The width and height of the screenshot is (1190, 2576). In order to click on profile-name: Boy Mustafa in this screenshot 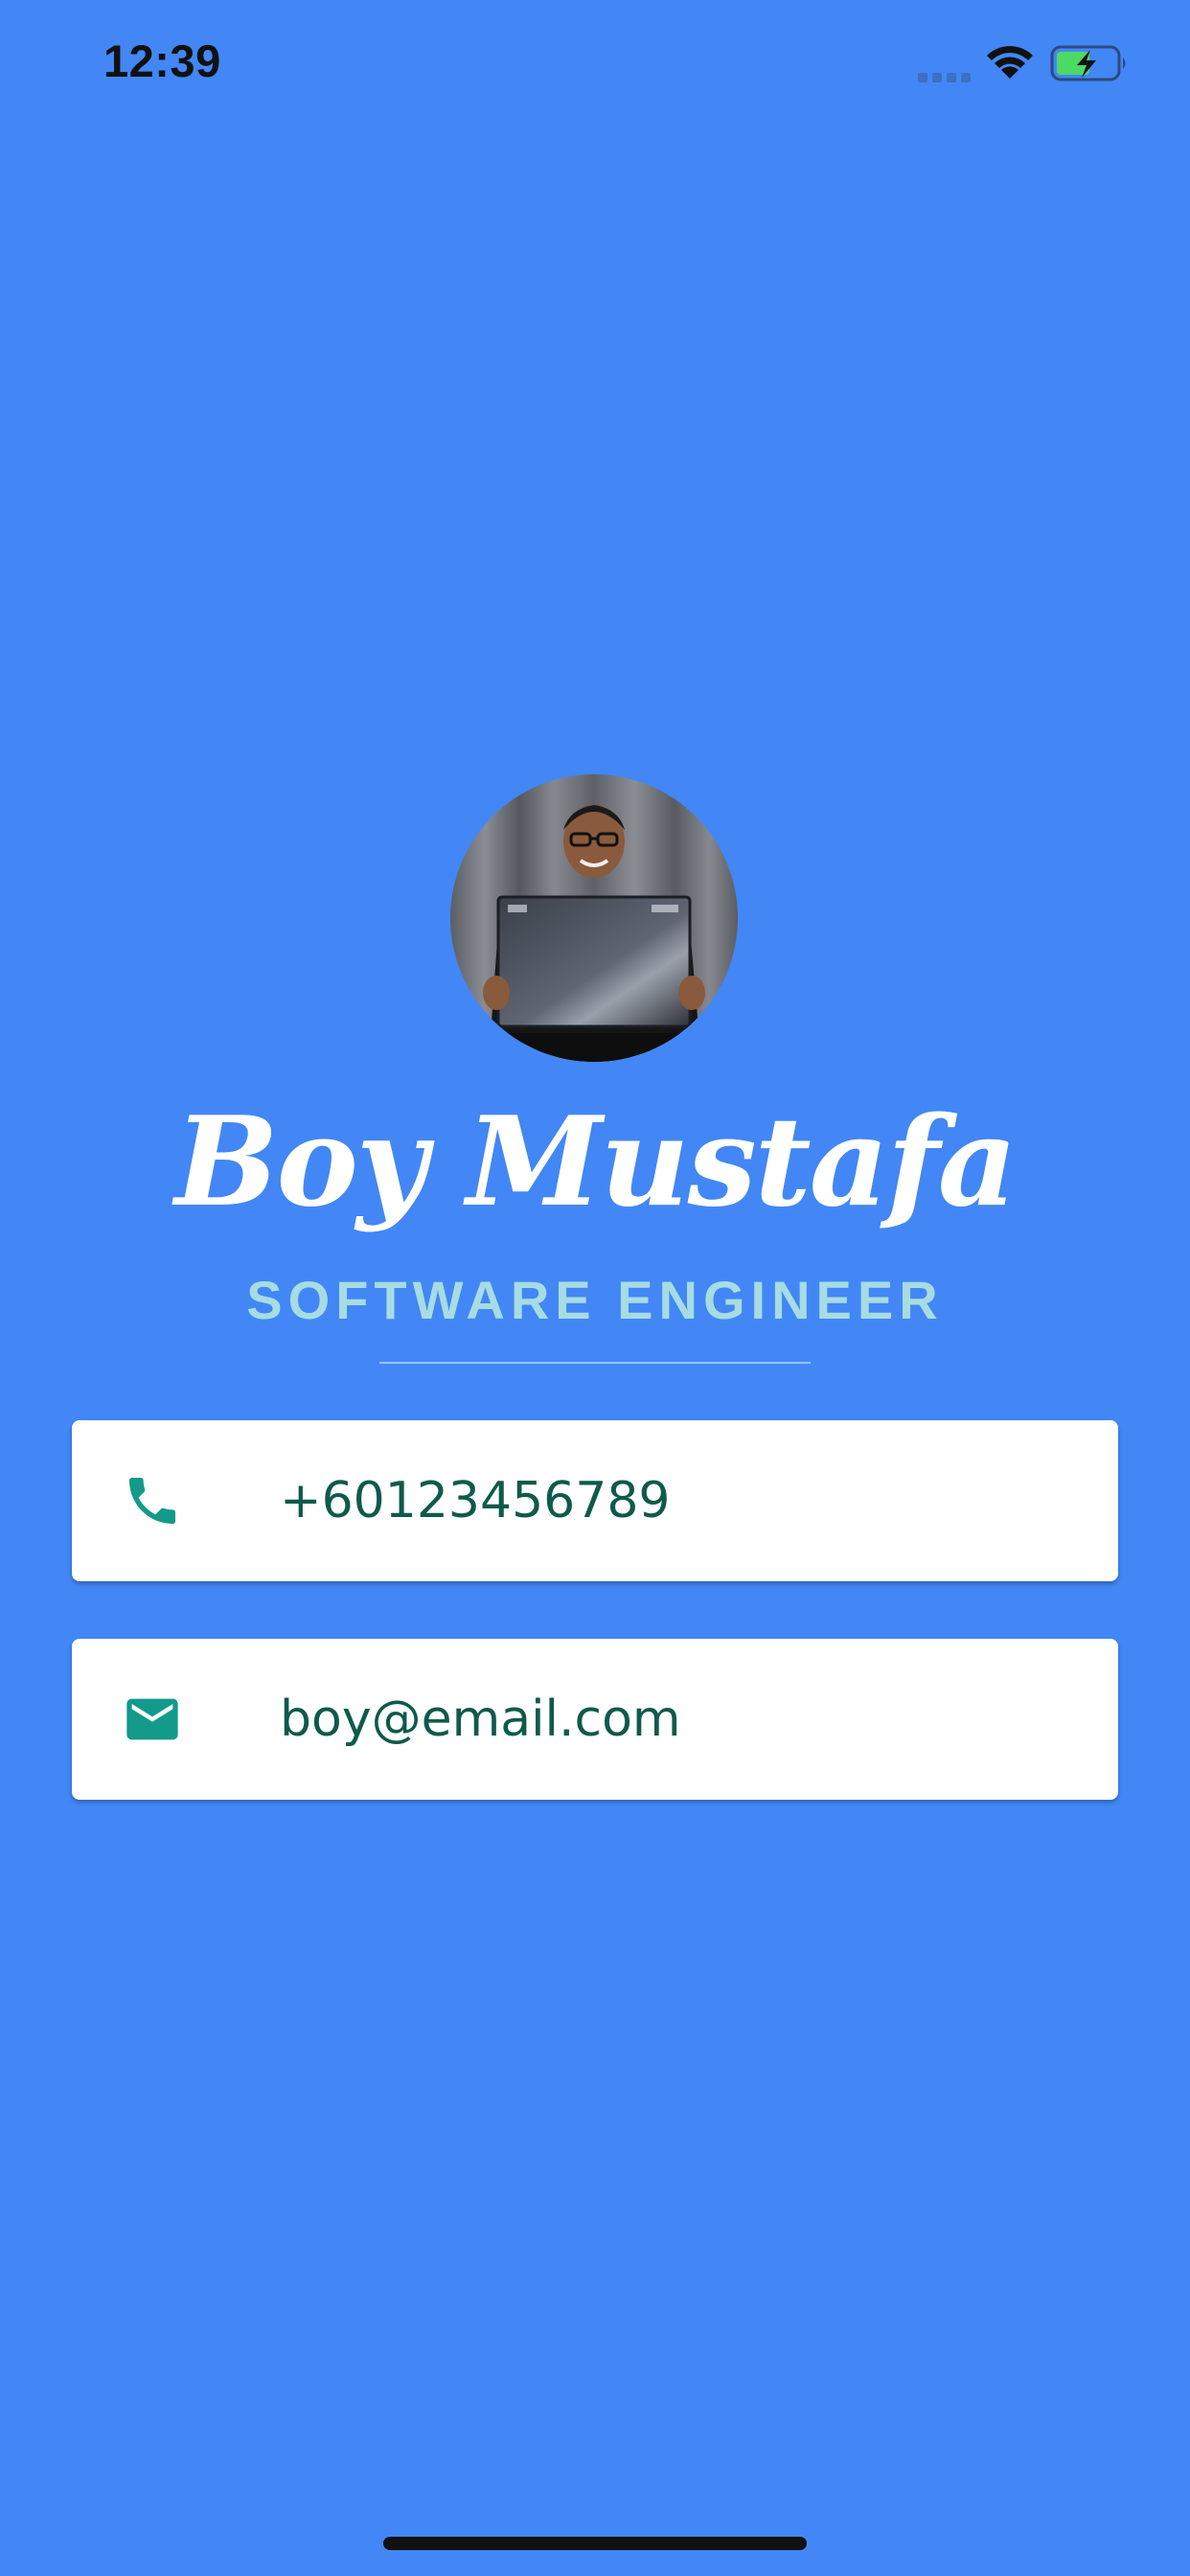, I will do `click(595, 1162)`.